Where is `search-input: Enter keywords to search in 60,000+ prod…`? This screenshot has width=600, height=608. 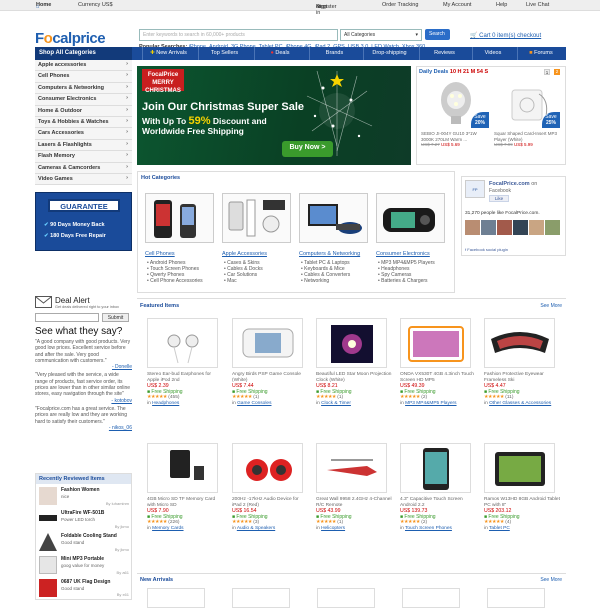 search-input: Enter keywords to search in 60,000+ prod… is located at coordinates (238, 35).